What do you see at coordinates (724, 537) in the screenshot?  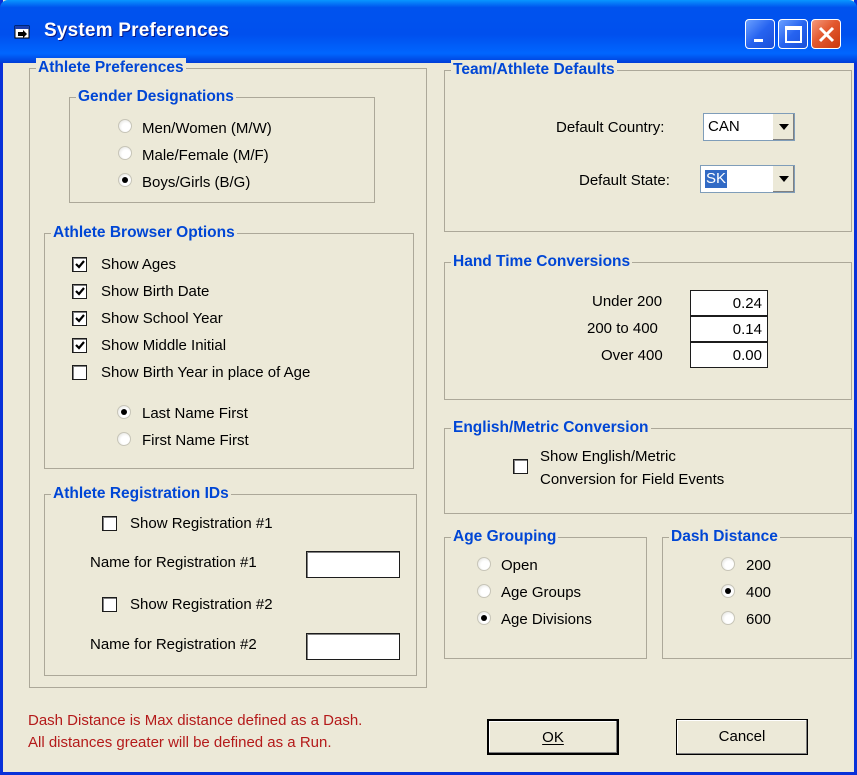 I see `dash-distance-title: Dash Distance` at bounding box center [724, 537].